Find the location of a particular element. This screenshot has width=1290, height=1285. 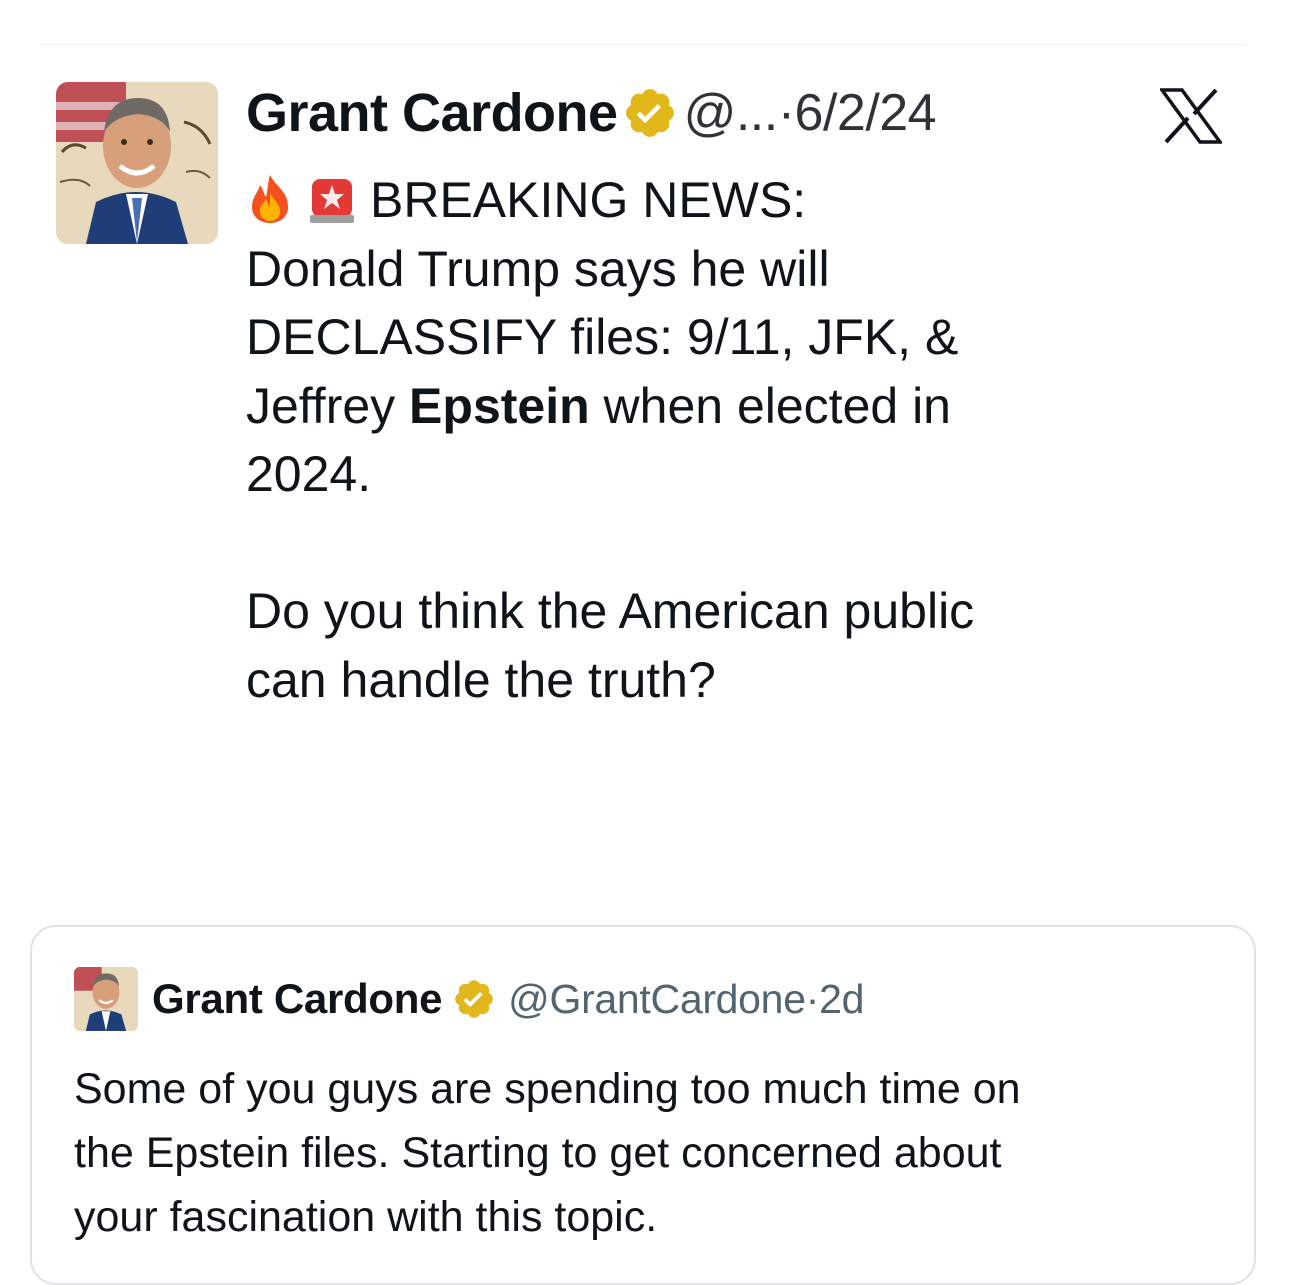

quoted-author-name: Grant Cardone is located at coordinates (297, 999).